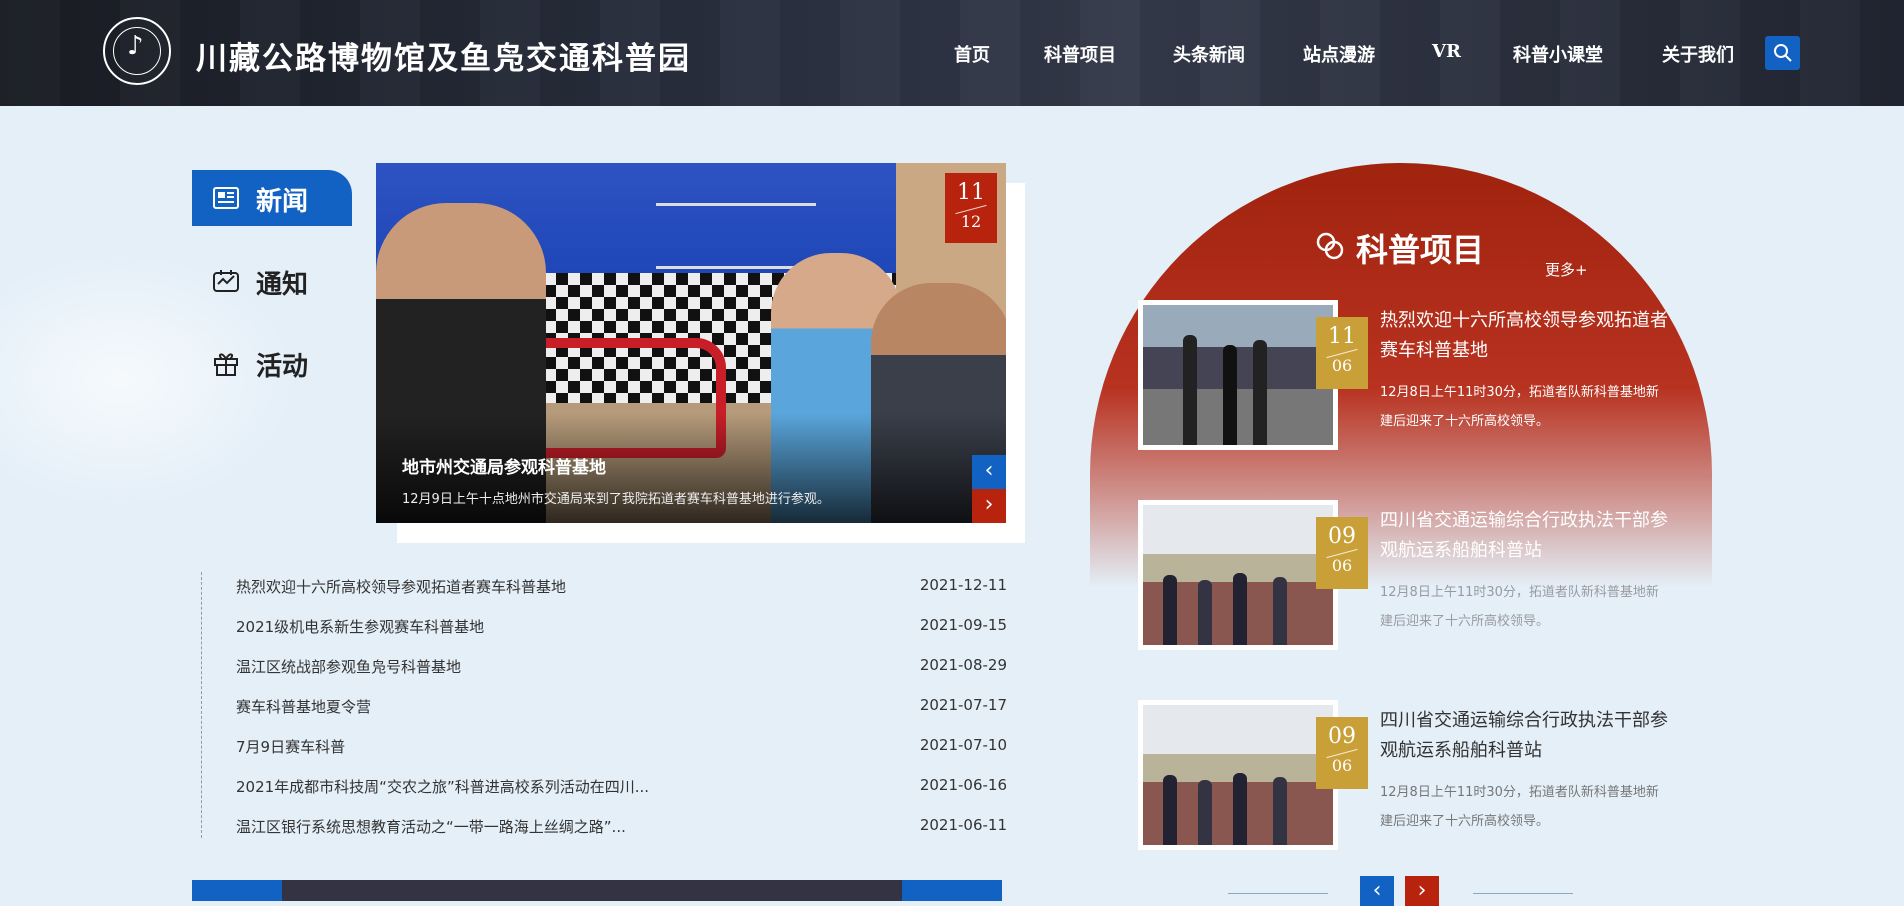  Describe the element at coordinates (963, 745) in the screenshot. I see `news-date: 2021-07-10` at that location.